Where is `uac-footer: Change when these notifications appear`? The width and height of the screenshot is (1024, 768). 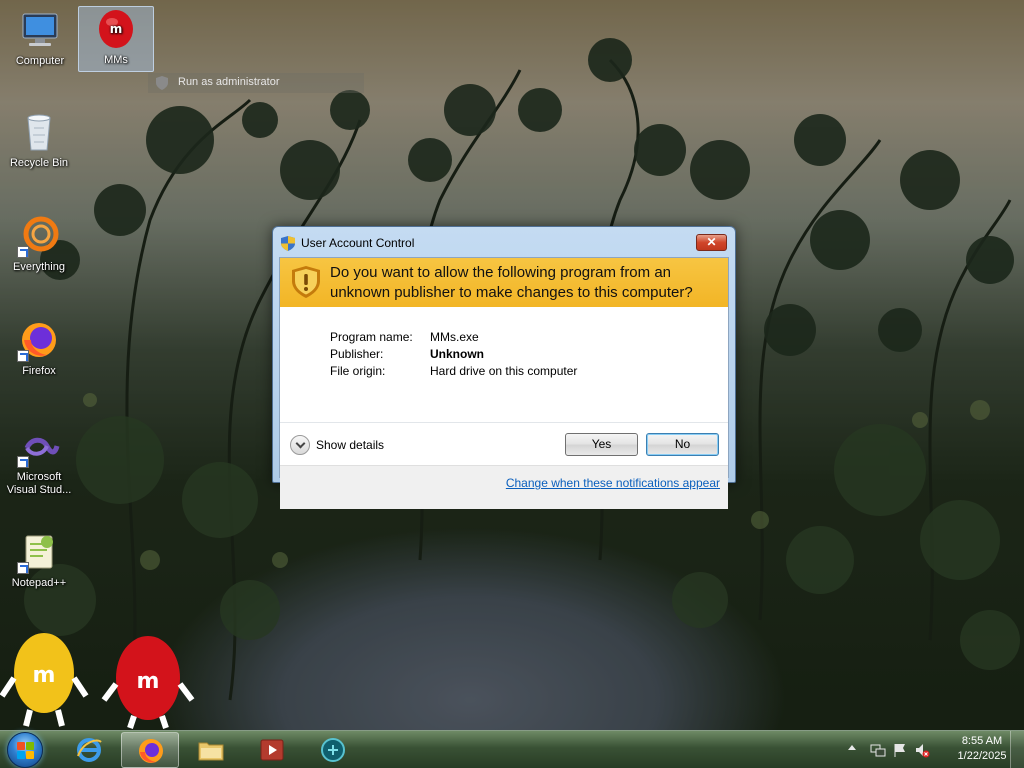 uac-footer: Change when these notifications appear is located at coordinates (504, 487).